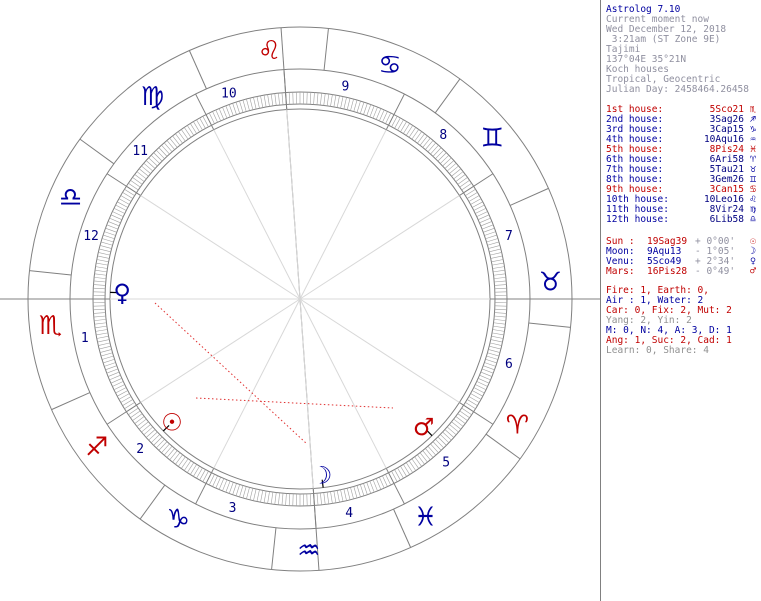  I want to click on house-label: 12th house:, so click(637, 219).